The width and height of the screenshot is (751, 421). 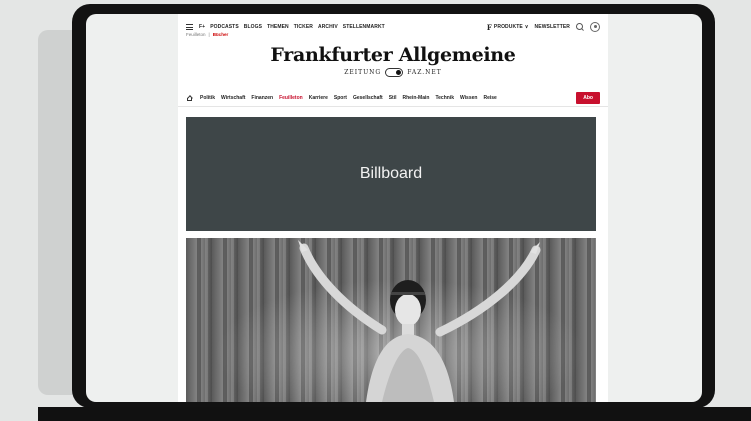 What do you see at coordinates (526, 27) in the screenshot?
I see `chevron-down-icon: ∨` at bounding box center [526, 27].